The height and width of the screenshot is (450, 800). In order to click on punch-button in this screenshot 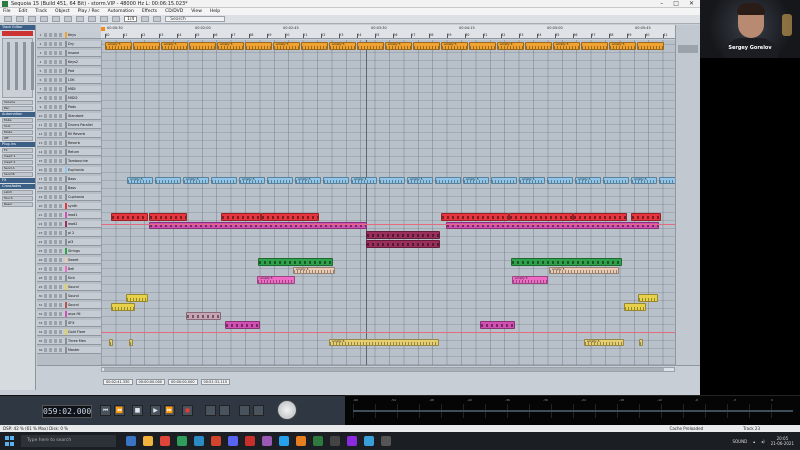, I will do `click(224, 410)`.